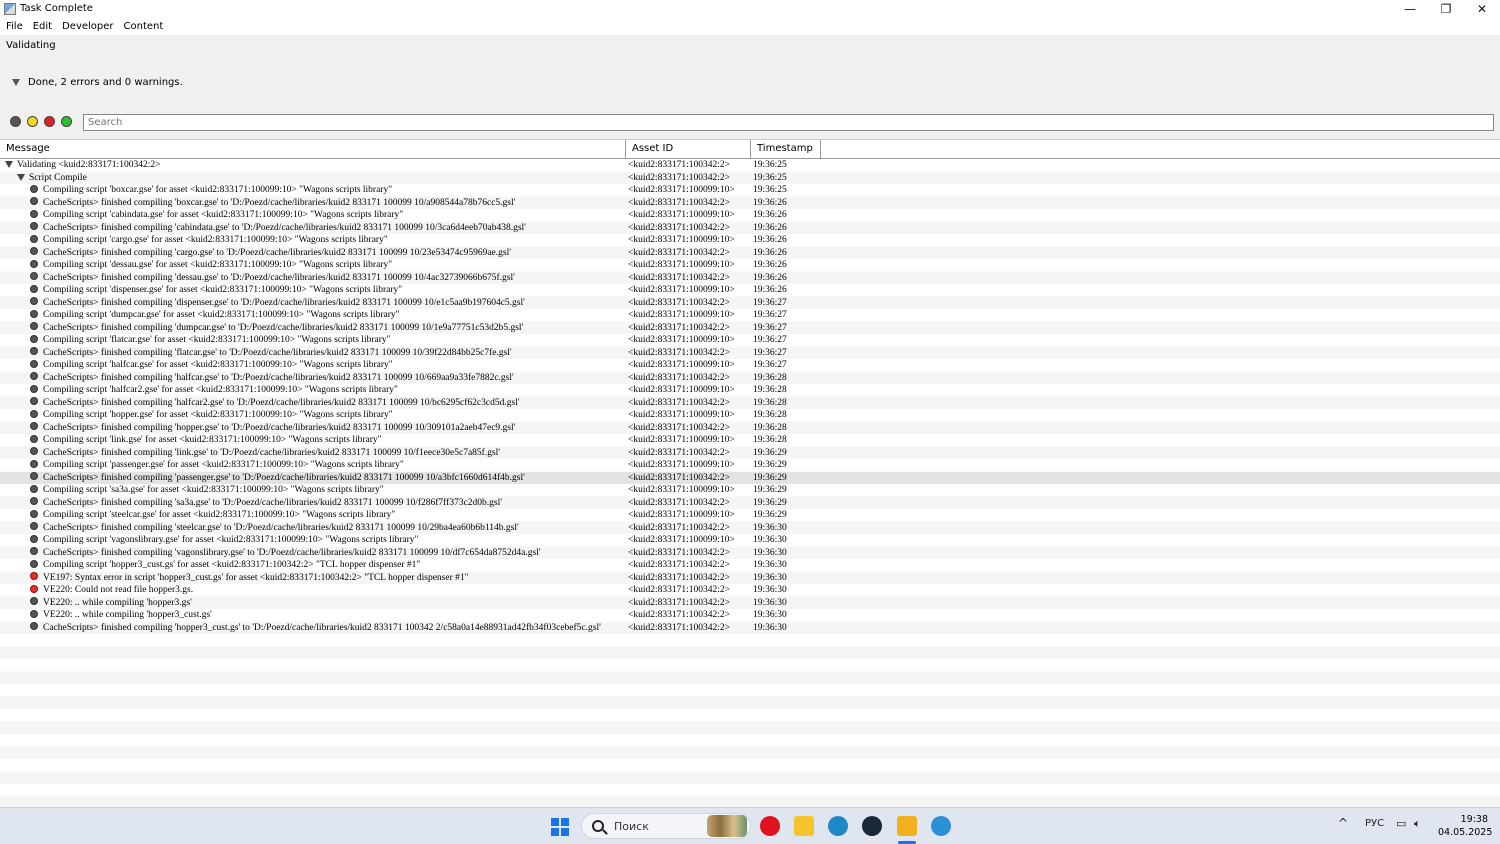 The height and width of the screenshot is (844, 1500). What do you see at coordinates (97, 82) in the screenshot?
I see `summary-toggle: Done, 2 errors and 0 warnings.` at bounding box center [97, 82].